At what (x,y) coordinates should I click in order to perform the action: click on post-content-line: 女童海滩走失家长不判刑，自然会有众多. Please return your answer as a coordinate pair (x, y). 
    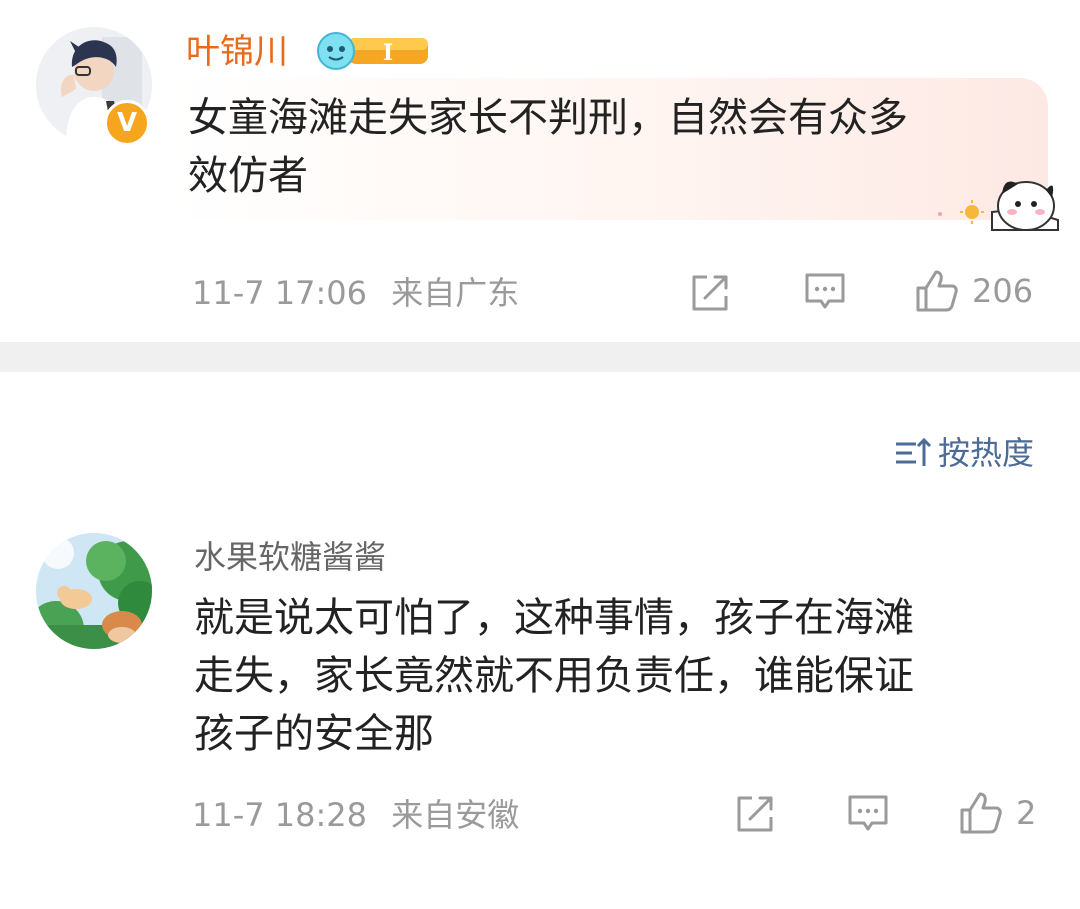
    Looking at the image, I should click on (548, 118).